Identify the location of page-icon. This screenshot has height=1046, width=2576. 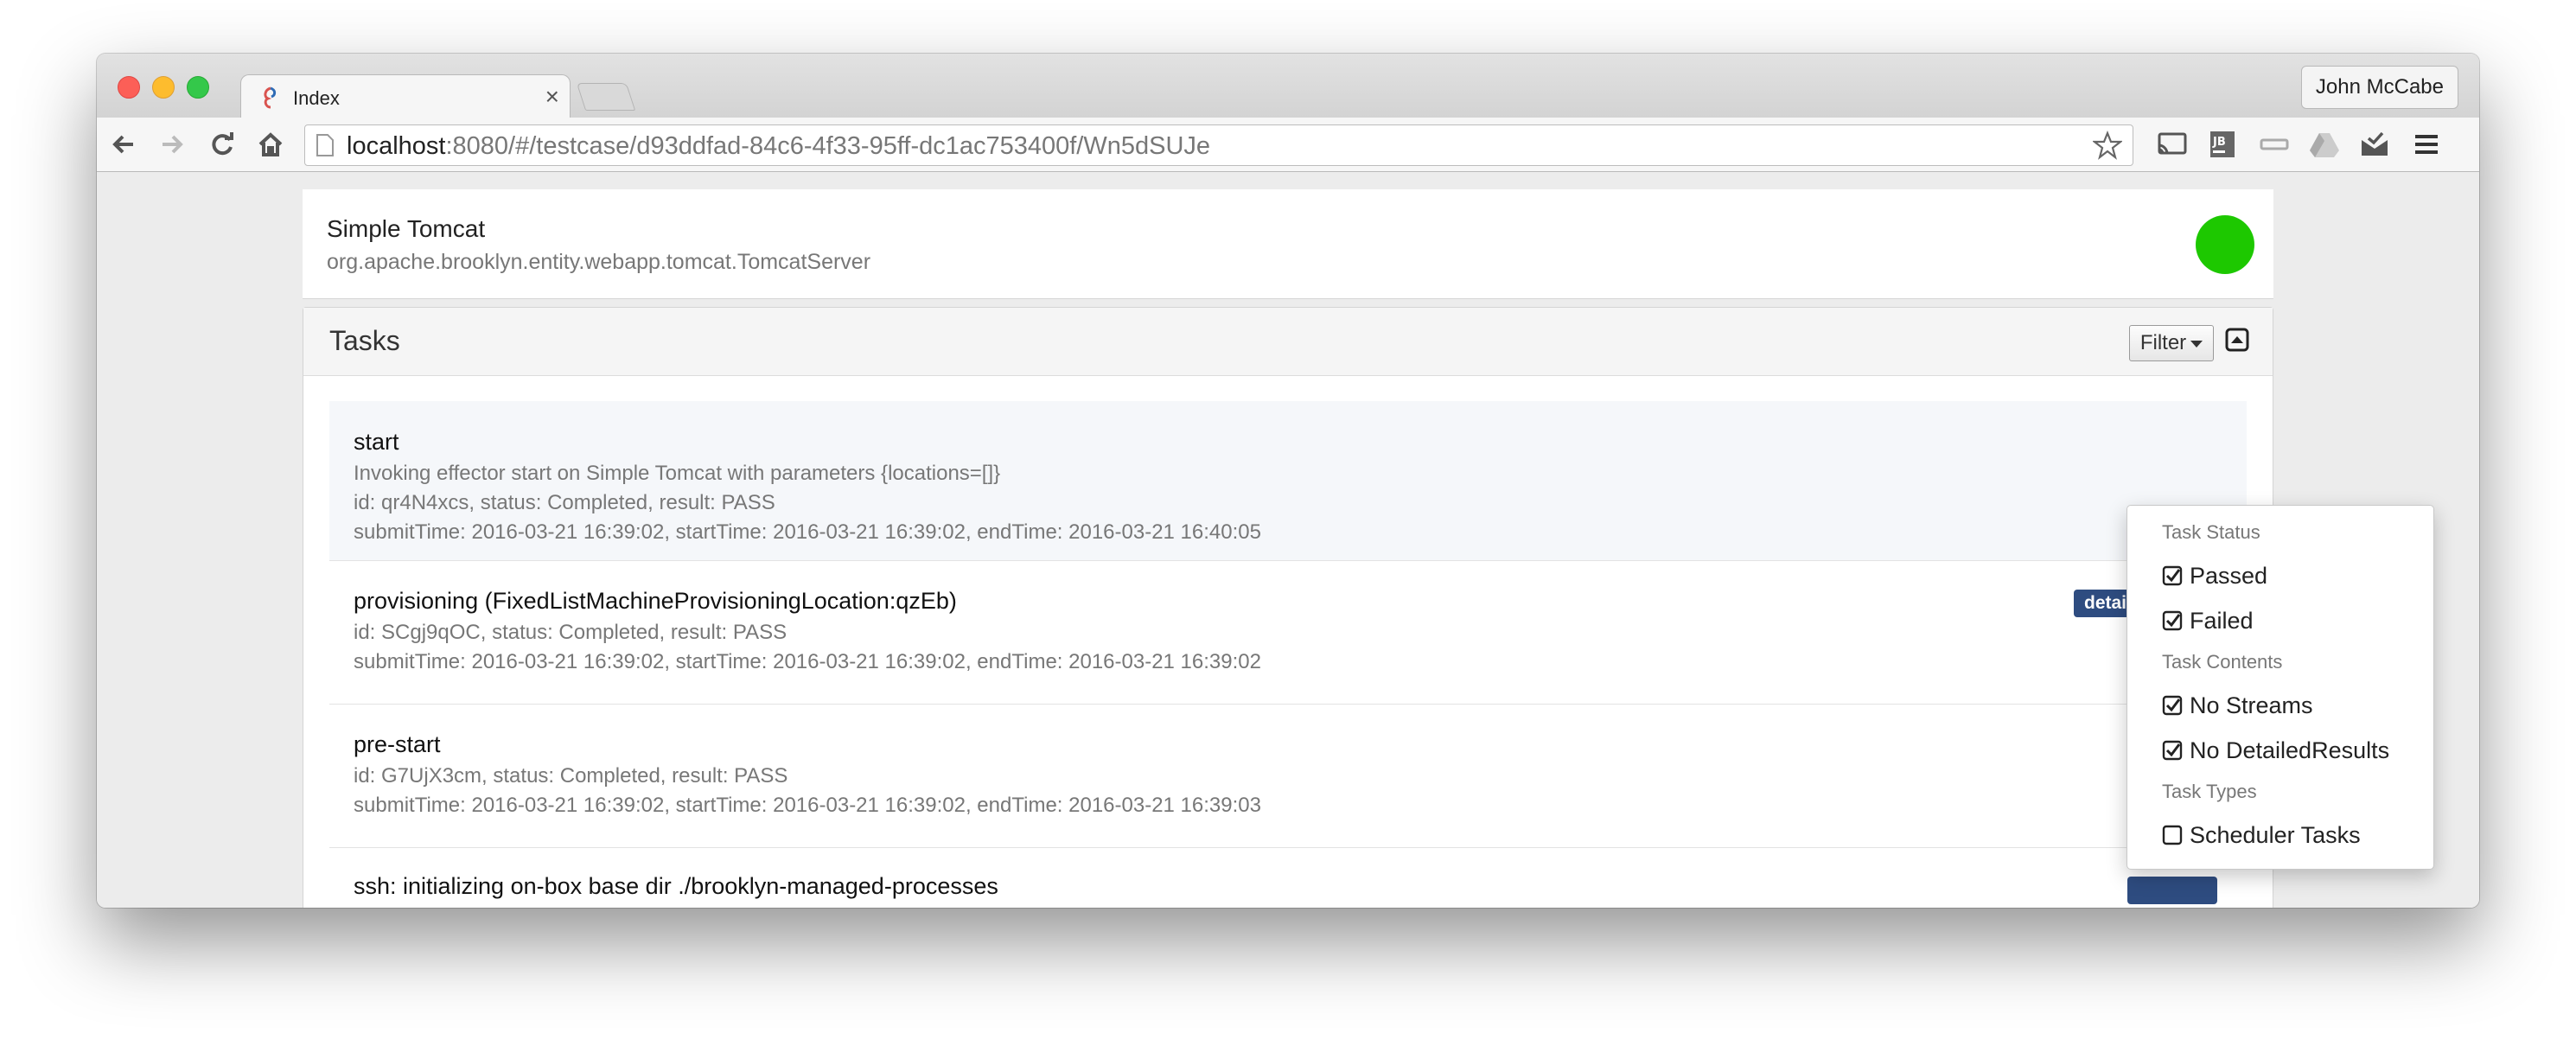
(325, 145).